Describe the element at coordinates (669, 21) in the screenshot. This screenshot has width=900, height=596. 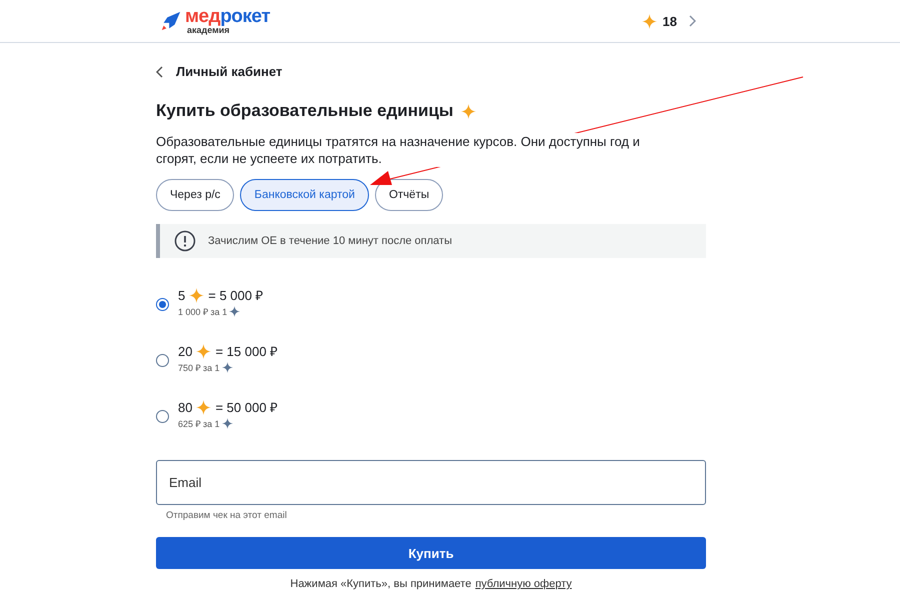
I see `balance-count: 18` at that location.